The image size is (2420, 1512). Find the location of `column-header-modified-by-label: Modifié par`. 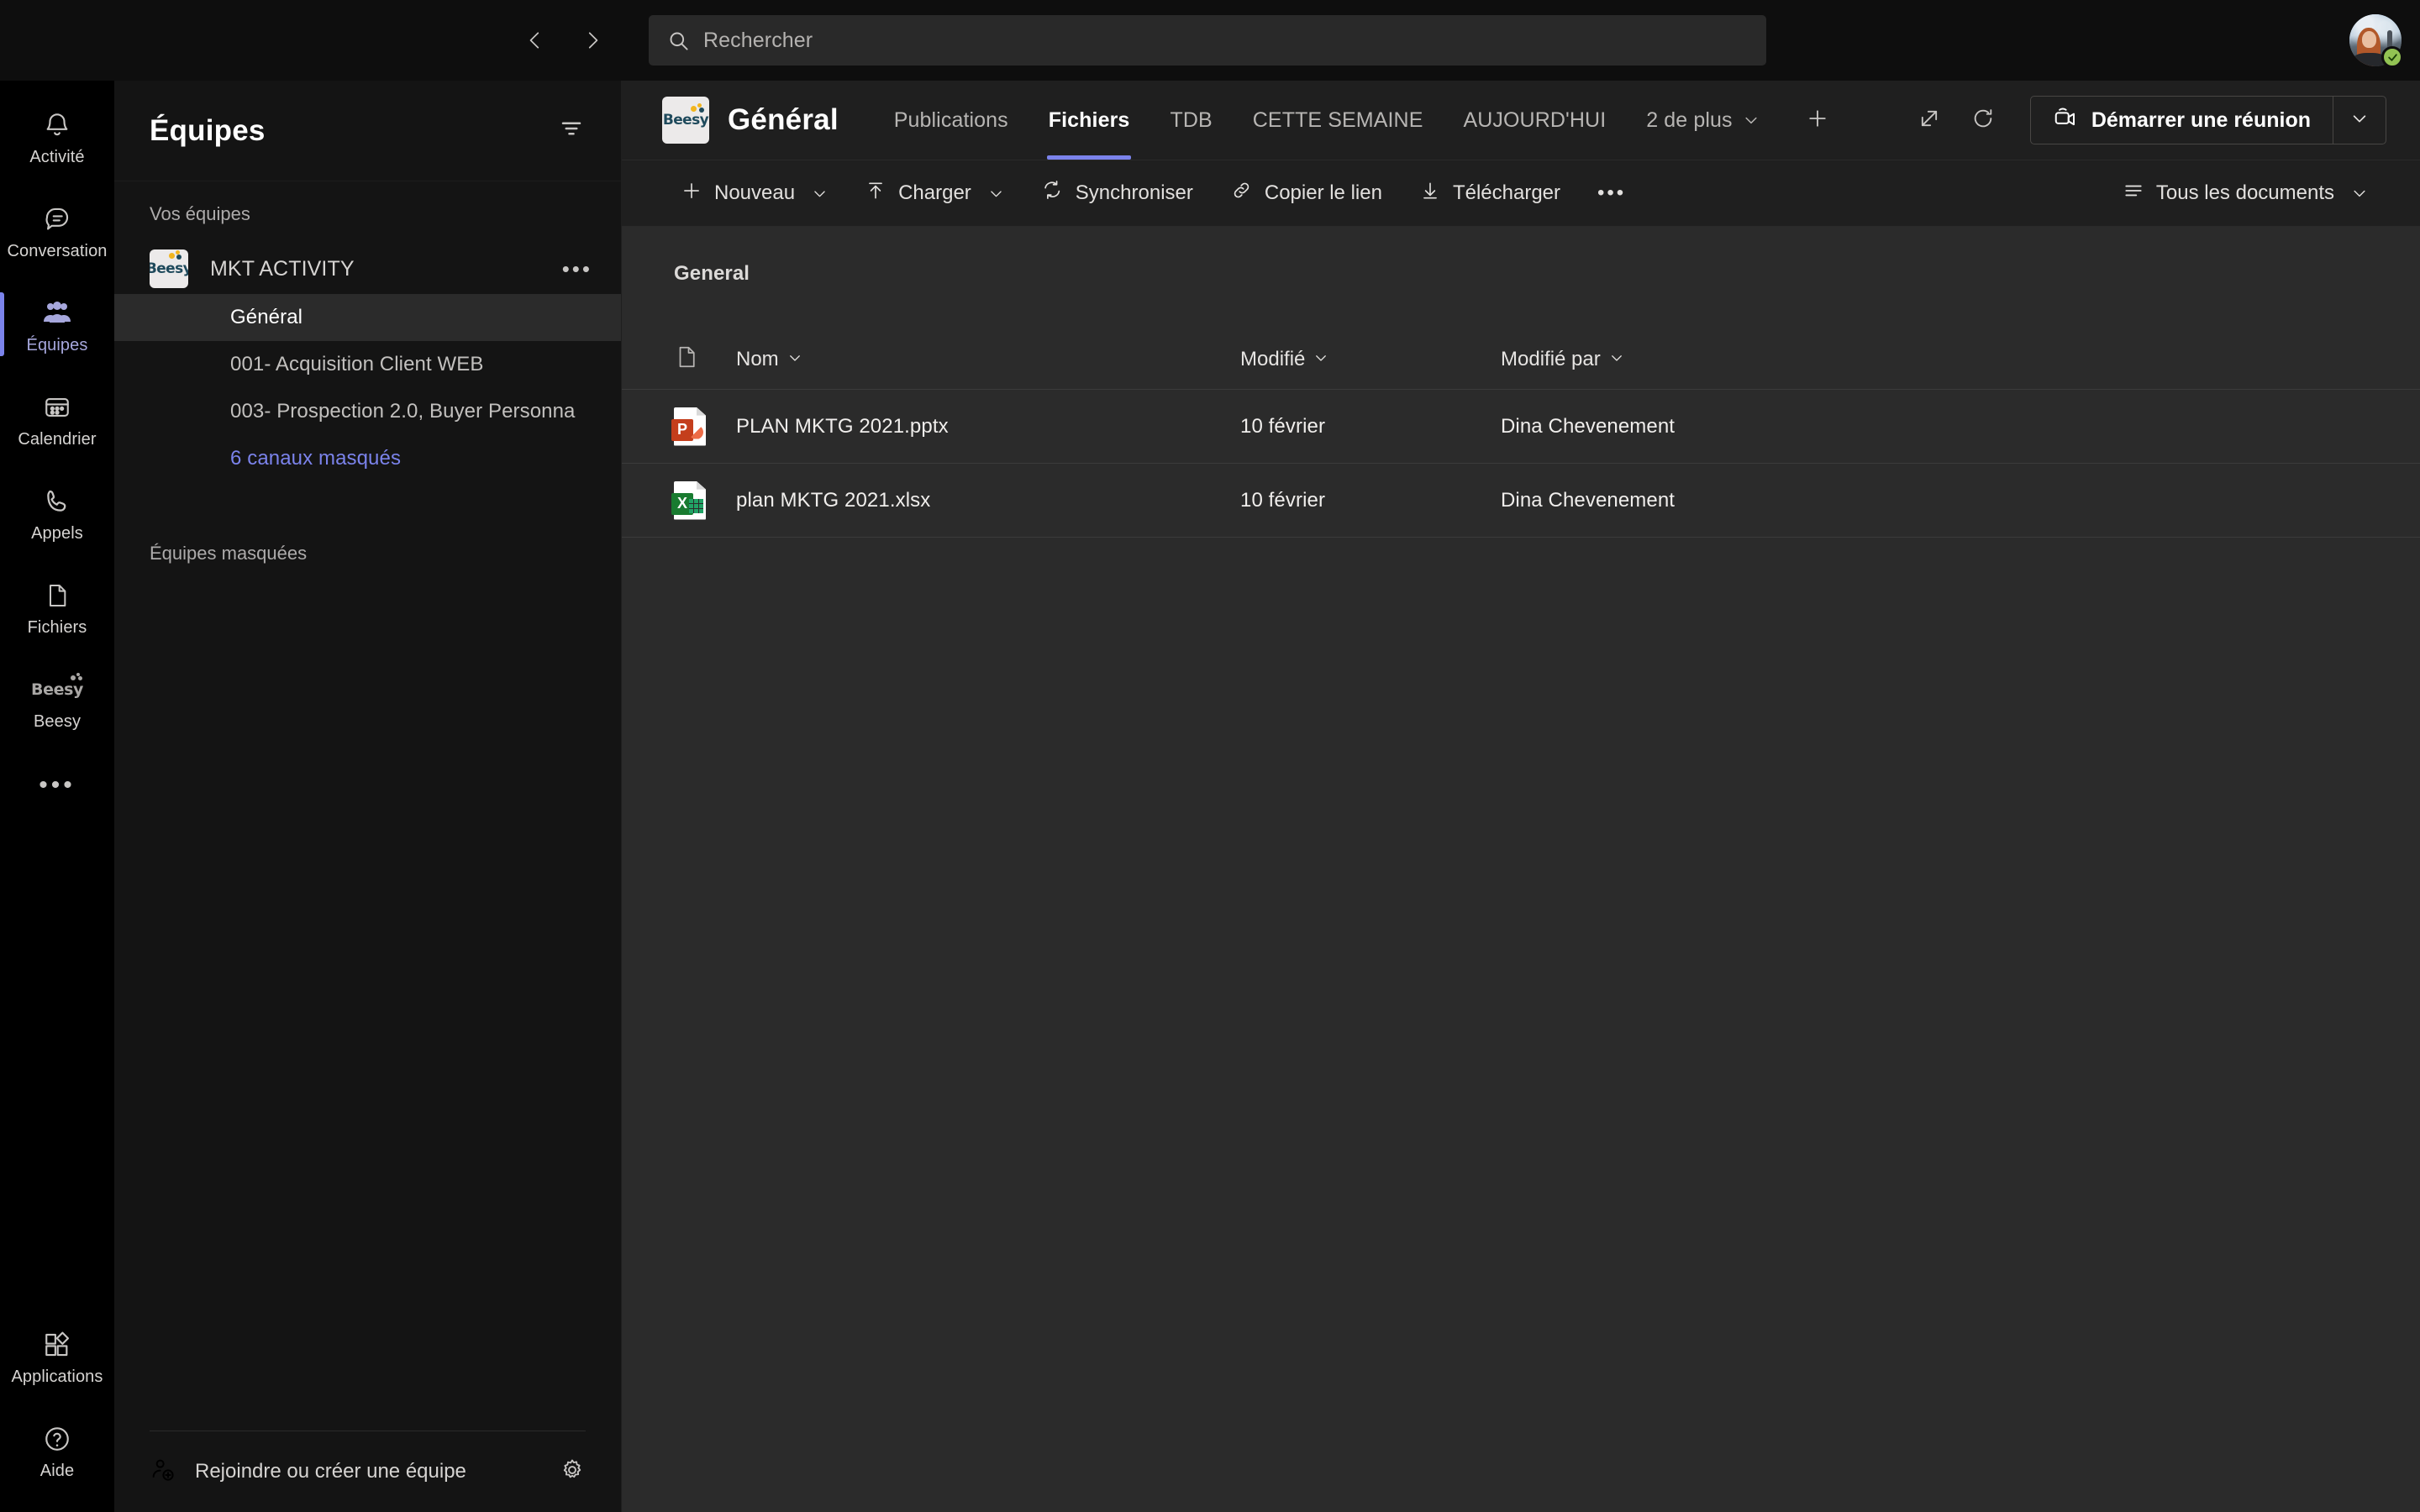

column-header-modified-by-label: Modifié par is located at coordinates (1551, 358).